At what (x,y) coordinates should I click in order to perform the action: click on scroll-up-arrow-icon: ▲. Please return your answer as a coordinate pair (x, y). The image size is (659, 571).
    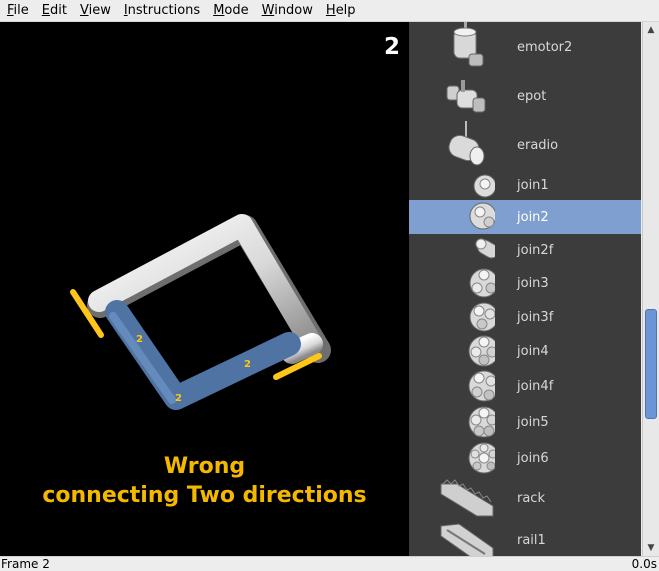
    Looking at the image, I should click on (651, 30).